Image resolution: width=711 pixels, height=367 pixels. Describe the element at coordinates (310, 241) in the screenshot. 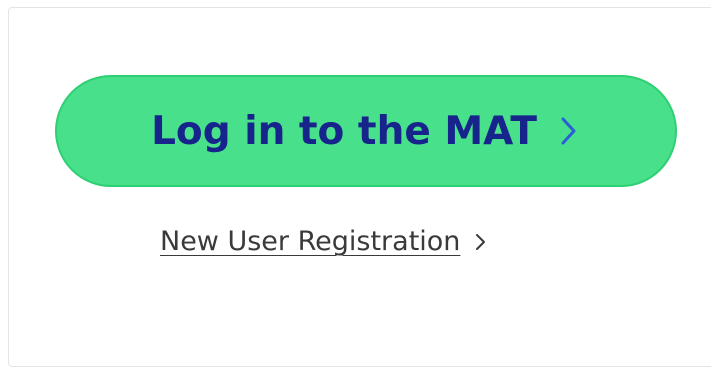

I see `new-user-registration-label: New User Registration` at that location.